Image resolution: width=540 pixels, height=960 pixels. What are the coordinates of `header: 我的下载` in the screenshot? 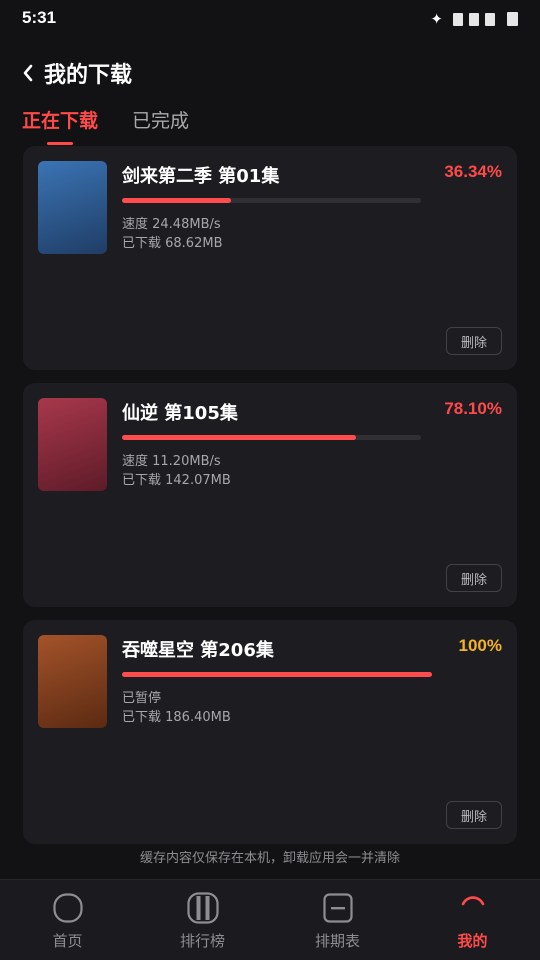 It's located at (75, 73).